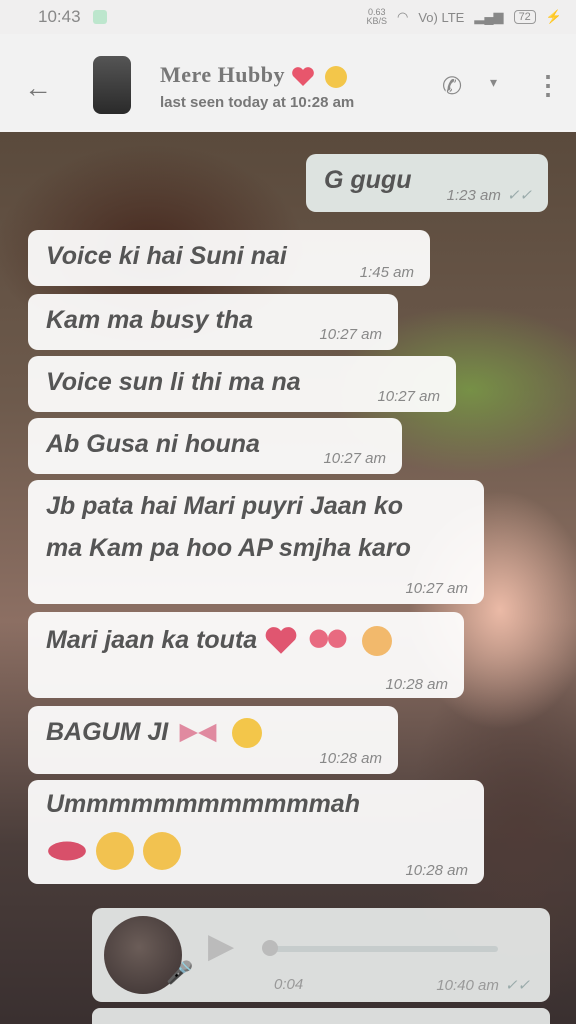 This screenshot has width=576, height=1024. I want to click on contact-name-text: Mere Hubby, so click(222, 74).